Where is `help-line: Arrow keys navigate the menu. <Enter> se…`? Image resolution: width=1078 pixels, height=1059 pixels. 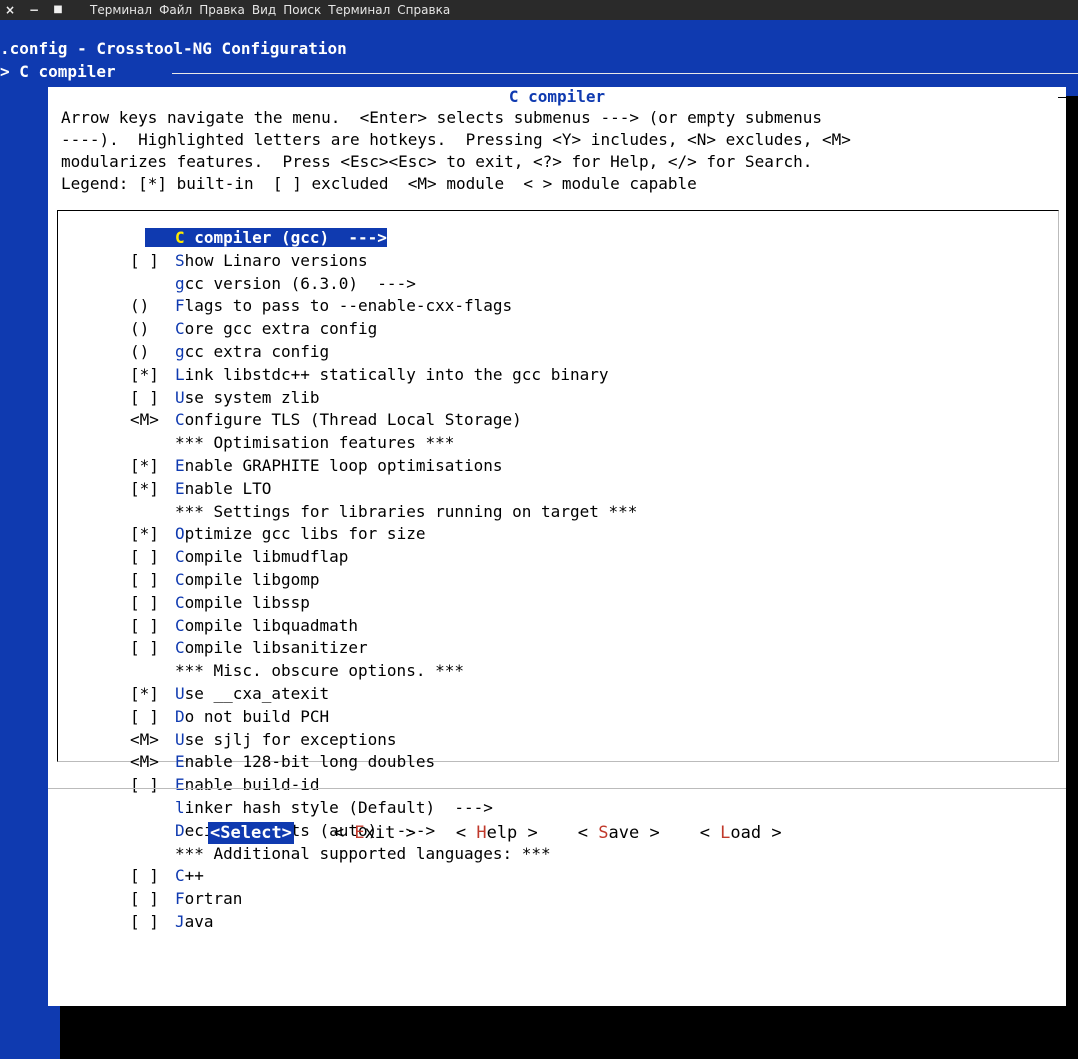 help-line: Arrow keys navigate the menu. <Enter> se… is located at coordinates (441, 117).